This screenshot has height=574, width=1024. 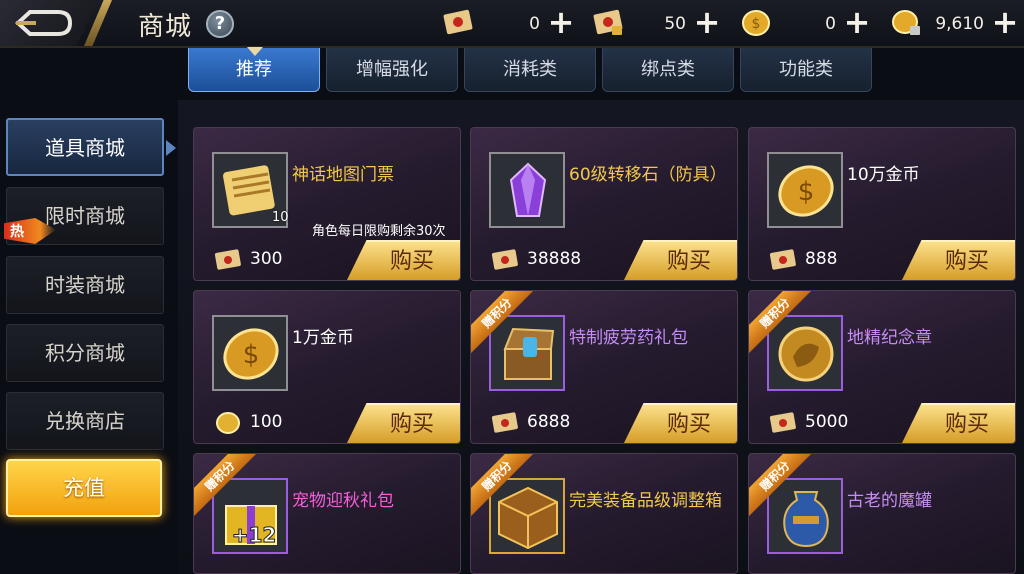 I want to click on item-name: 10万金币, so click(x=883, y=175).